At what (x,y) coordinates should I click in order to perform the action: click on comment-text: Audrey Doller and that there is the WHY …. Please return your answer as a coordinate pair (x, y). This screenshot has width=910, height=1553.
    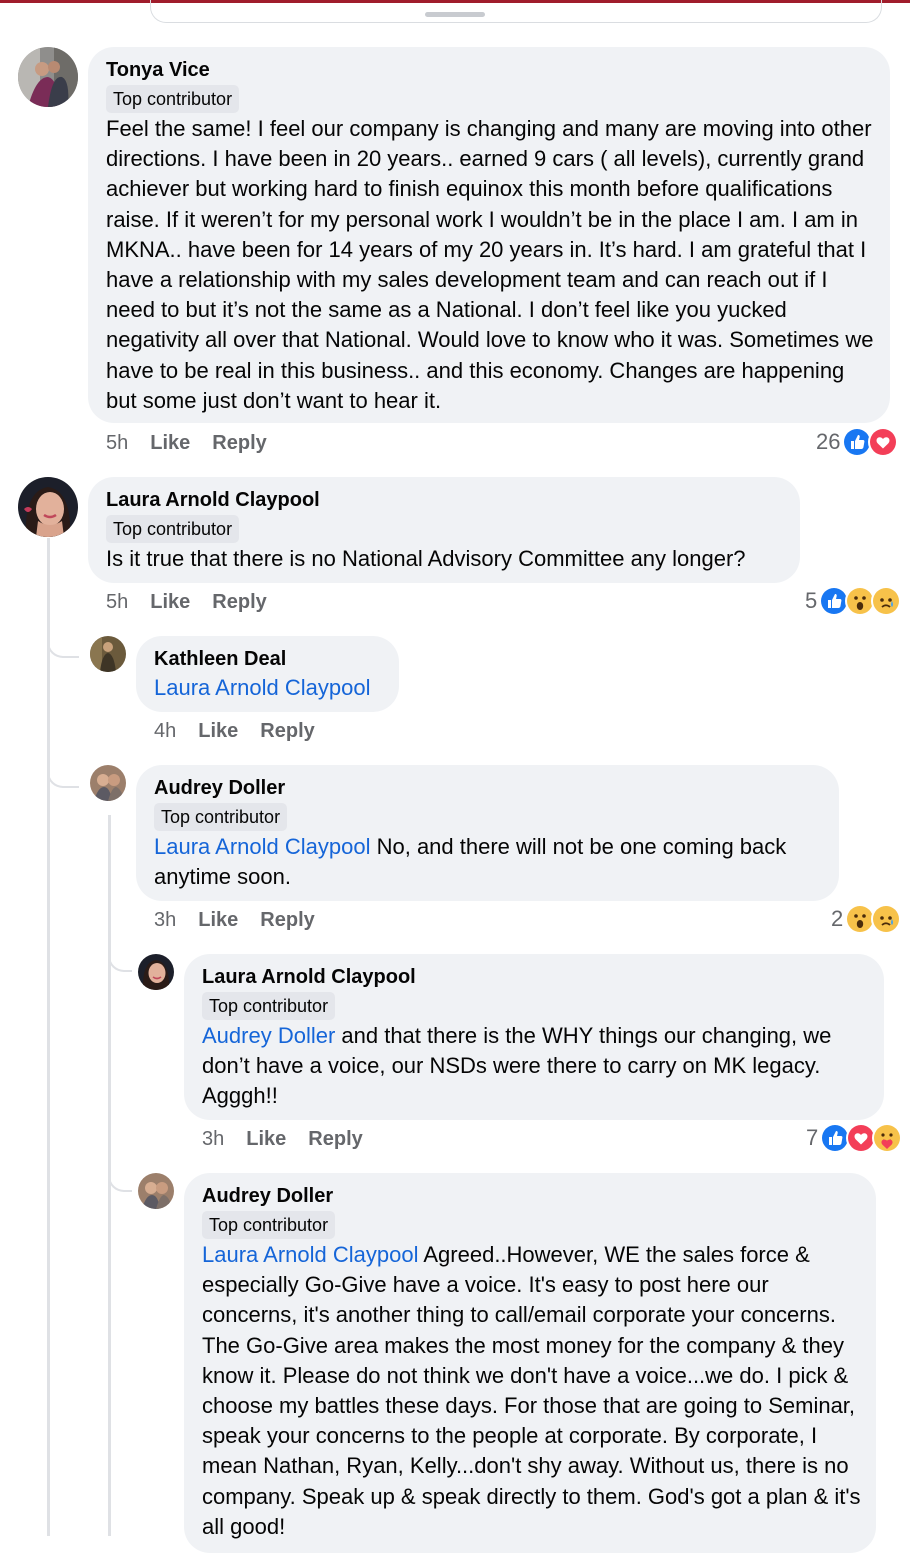
    Looking at the image, I should click on (537, 1066).